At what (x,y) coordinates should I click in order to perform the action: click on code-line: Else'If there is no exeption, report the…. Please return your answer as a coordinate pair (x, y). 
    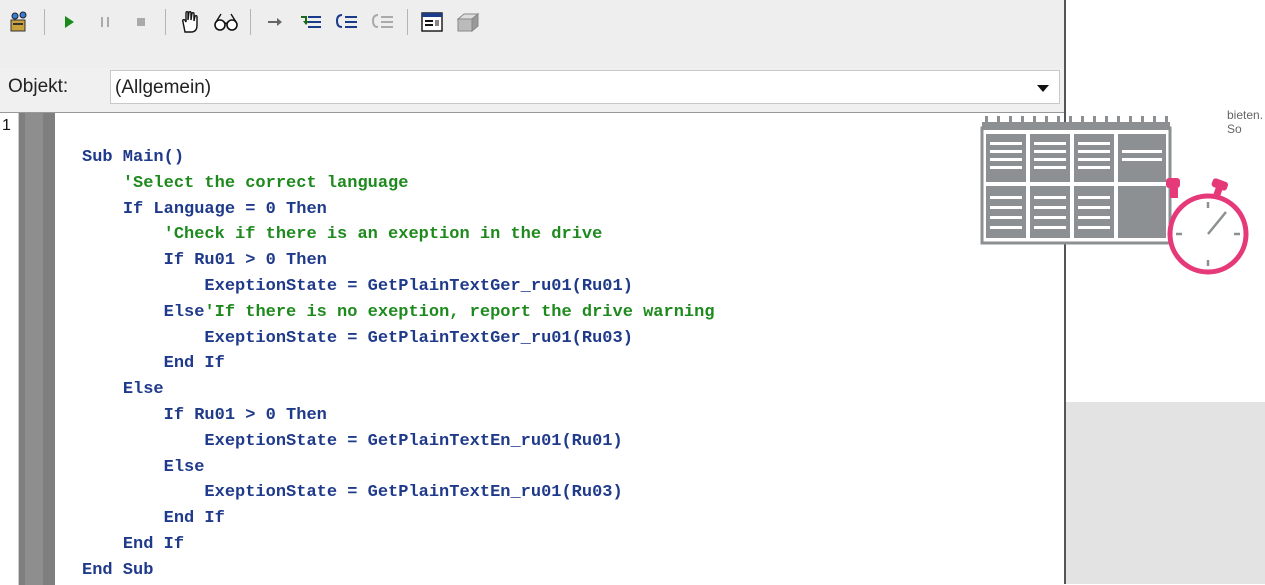
    Looking at the image, I should click on (398, 313).